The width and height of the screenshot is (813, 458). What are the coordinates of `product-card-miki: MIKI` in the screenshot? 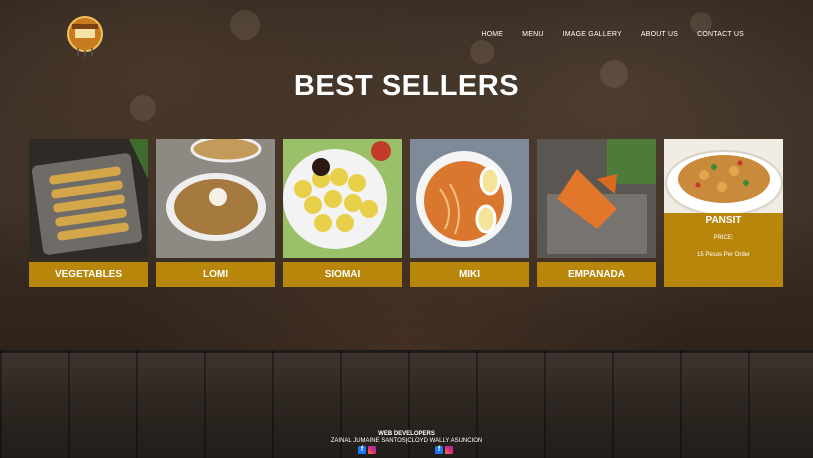 It's located at (469, 213).